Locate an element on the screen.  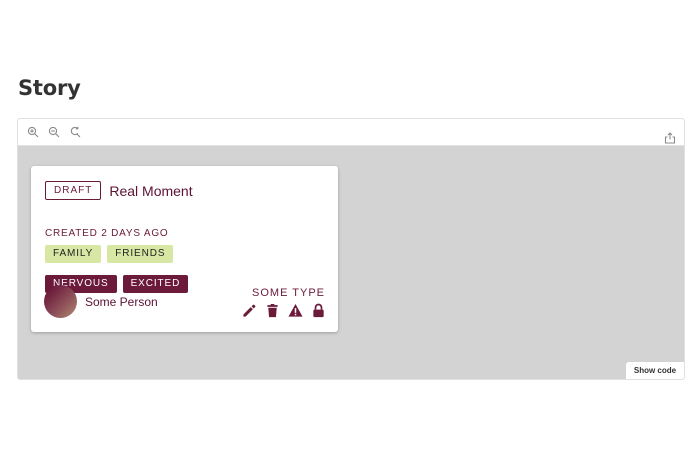
card-header: DRAFT Real Moment is located at coordinates (119, 190).